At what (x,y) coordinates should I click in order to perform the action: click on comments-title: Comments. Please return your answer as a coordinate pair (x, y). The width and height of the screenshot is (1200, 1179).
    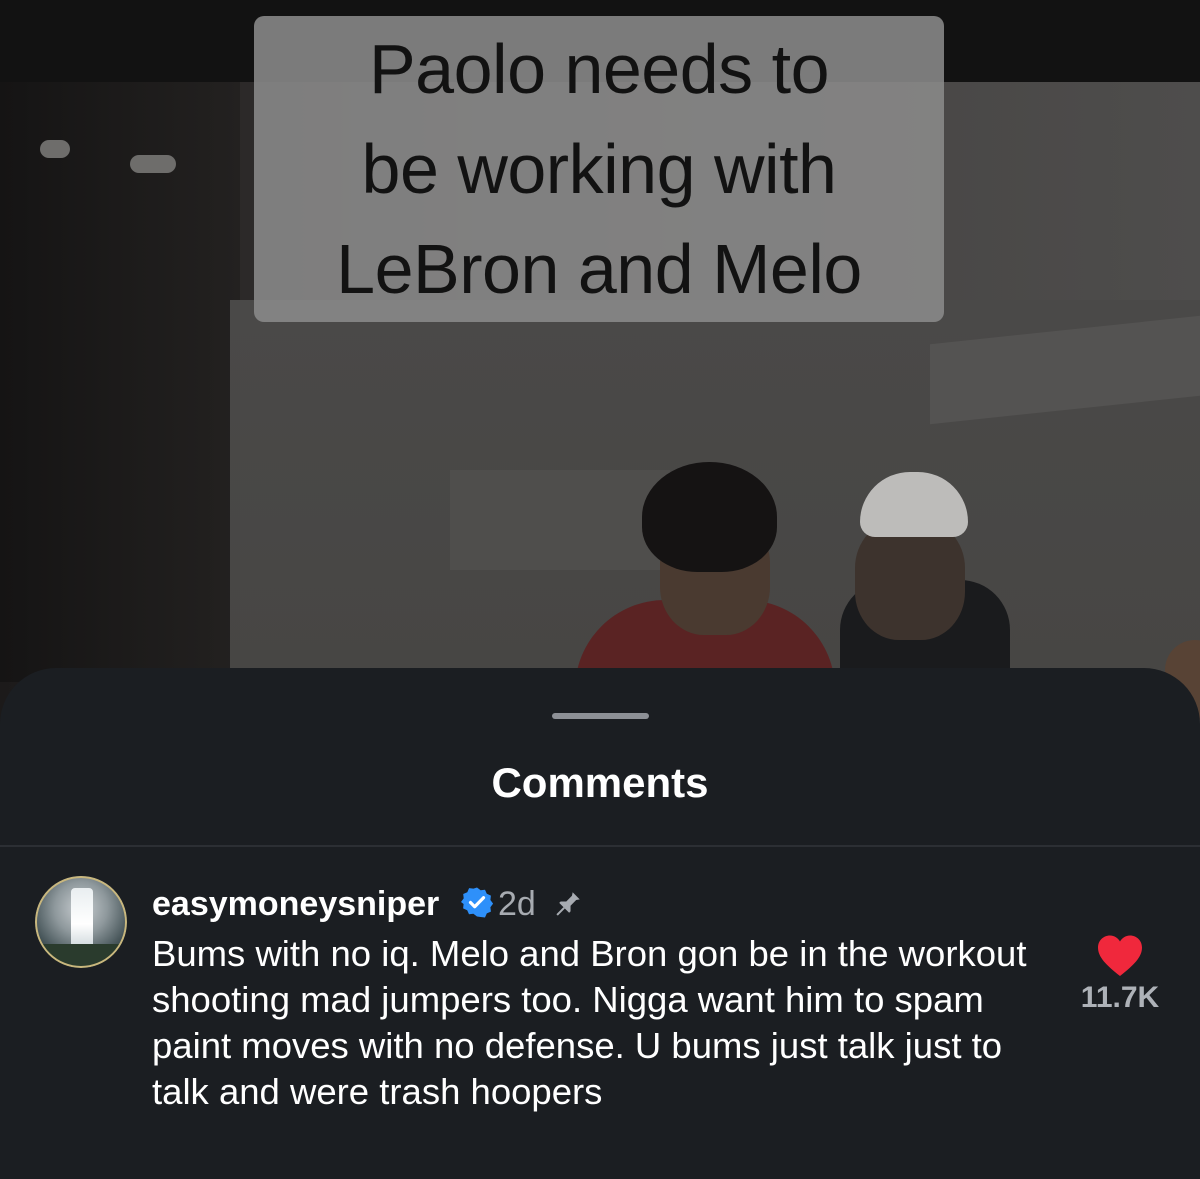
    Looking at the image, I should click on (600, 782).